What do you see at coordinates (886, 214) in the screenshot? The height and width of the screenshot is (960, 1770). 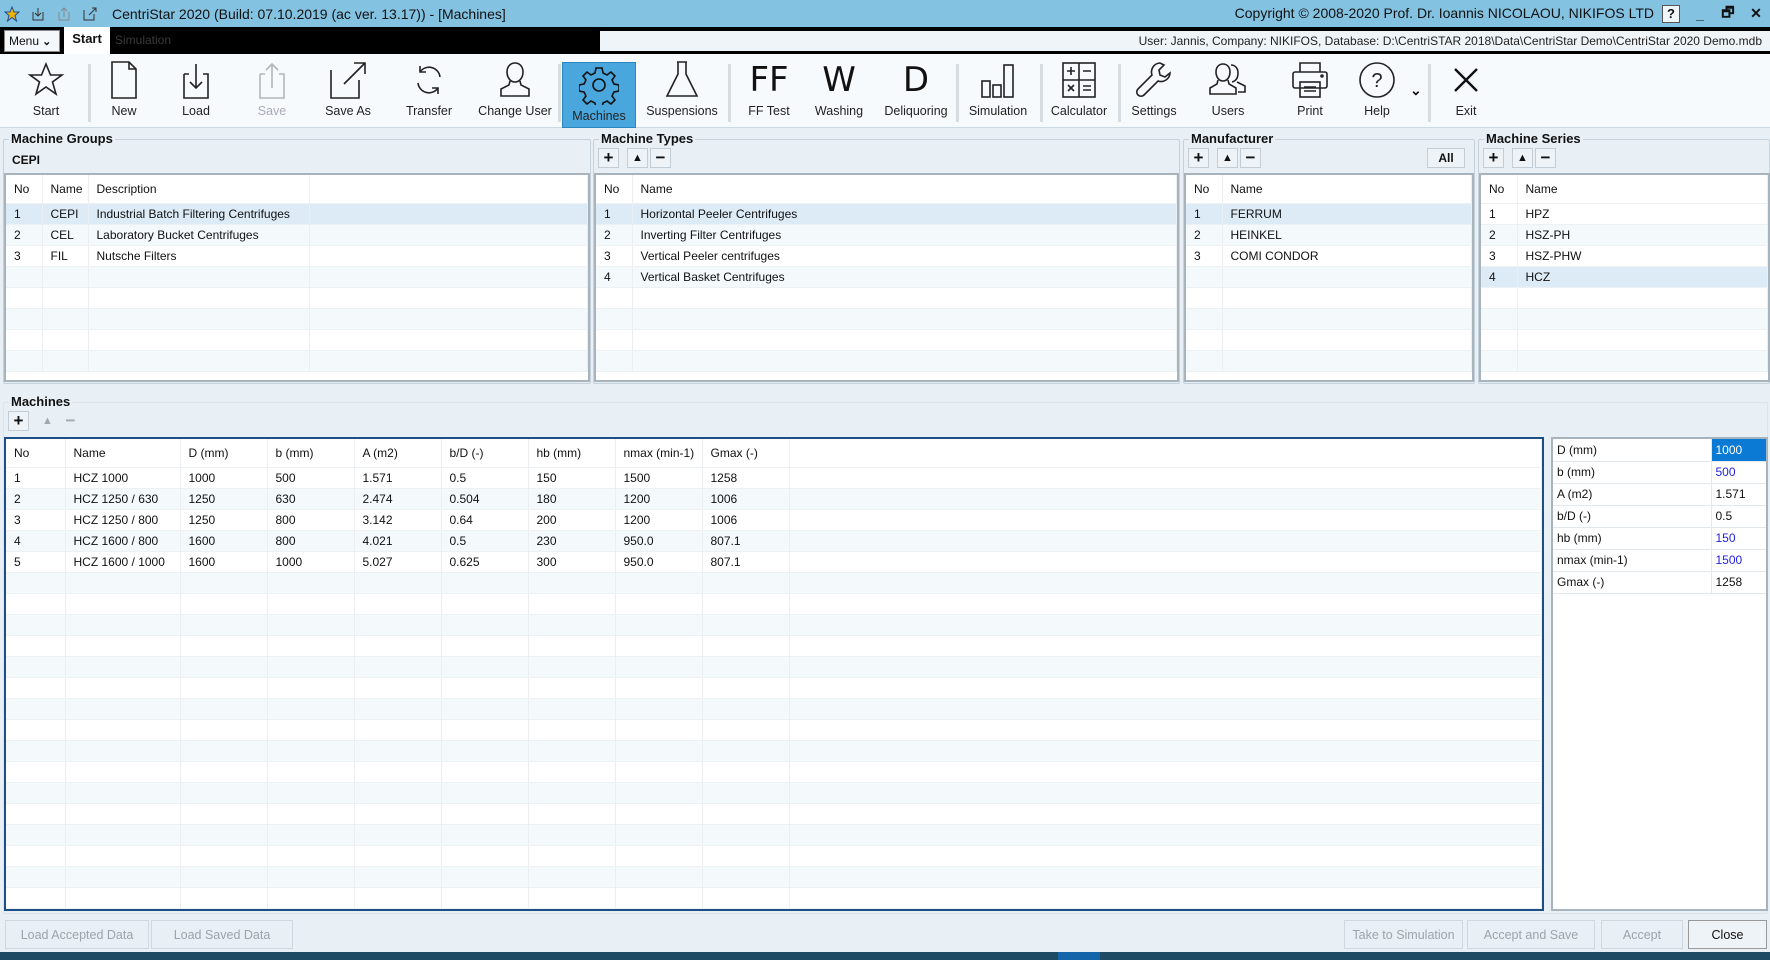 I see `table-row: 1 Horizontal Peeler Centrifuges` at bounding box center [886, 214].